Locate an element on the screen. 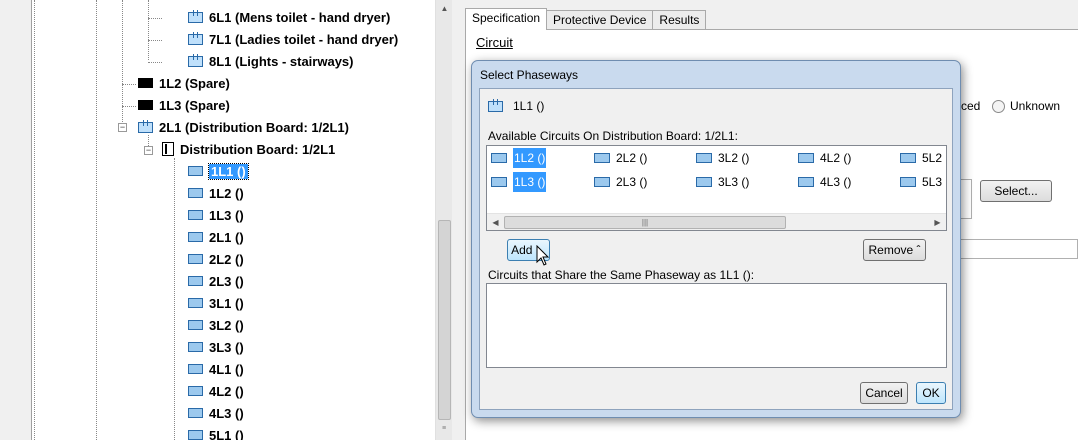  tree-item: 2L1 () is located at coordinates (216, 237).